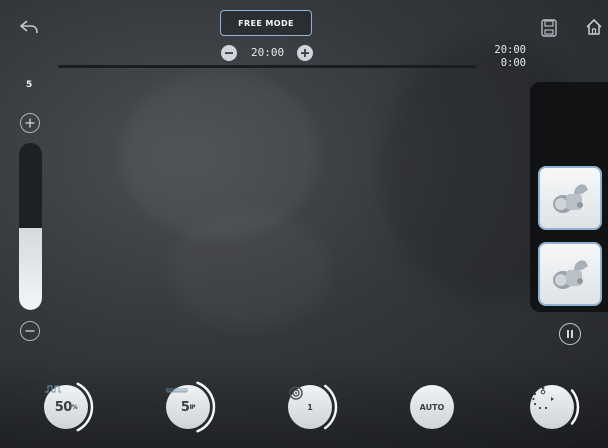 This screenshot has width=608, height=448. I want to click on power-dial-face: 50%, so click(66, 407).